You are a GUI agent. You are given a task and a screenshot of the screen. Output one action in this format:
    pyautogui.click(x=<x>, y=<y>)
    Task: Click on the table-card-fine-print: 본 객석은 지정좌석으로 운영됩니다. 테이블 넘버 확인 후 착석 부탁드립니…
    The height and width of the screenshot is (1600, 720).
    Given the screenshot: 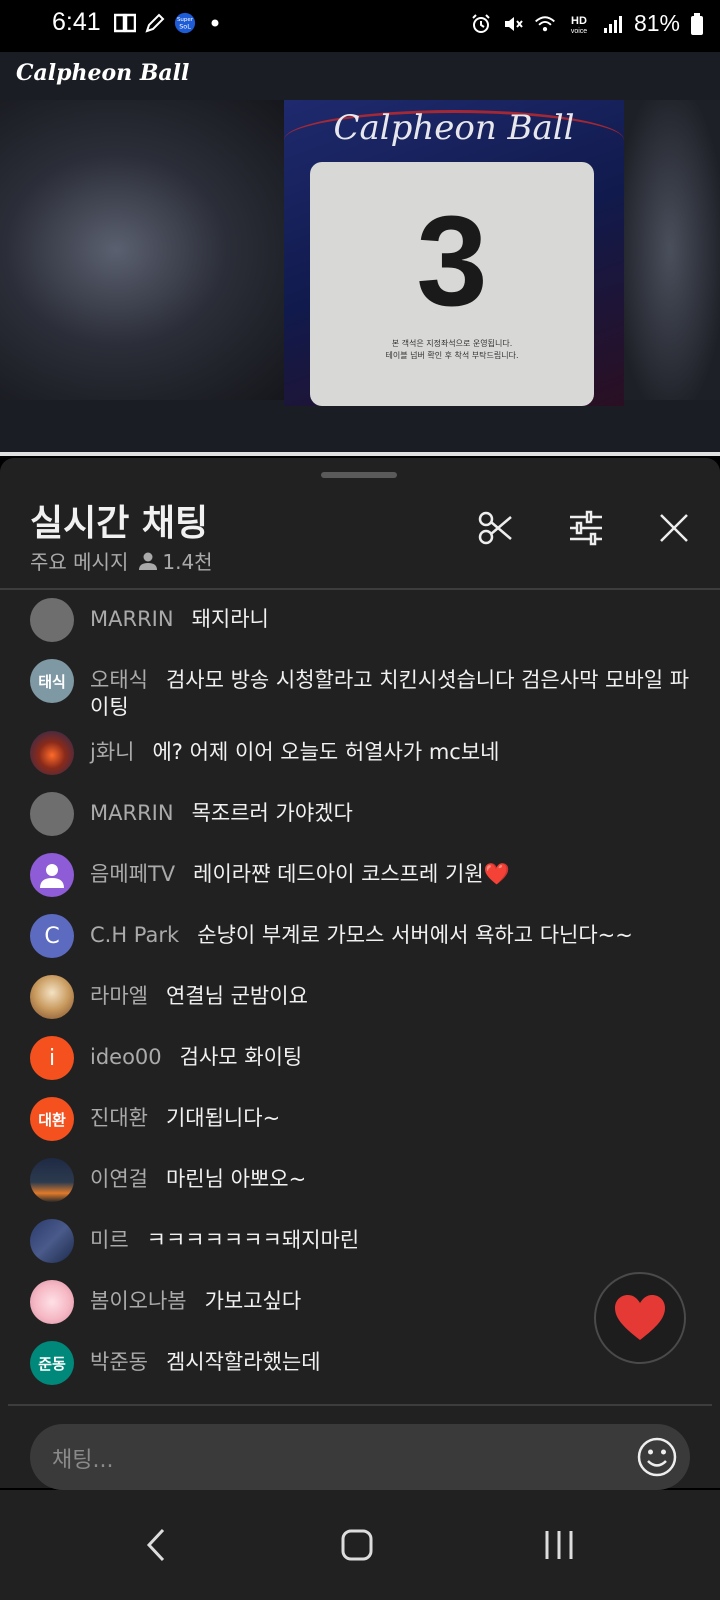 What is the action you would take?
    pyautogui.click(x=452, y=350)
    